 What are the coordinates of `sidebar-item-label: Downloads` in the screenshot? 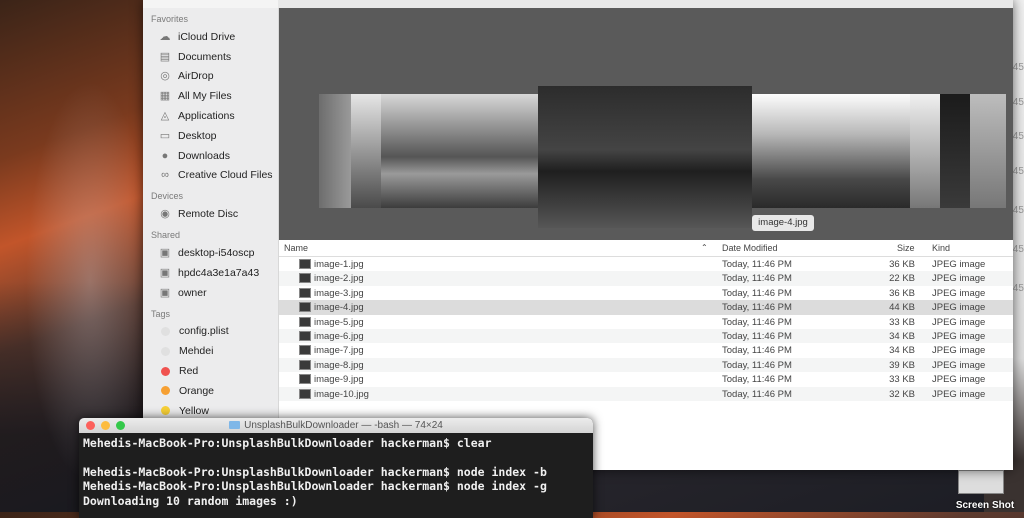 It's located at (204, 155).